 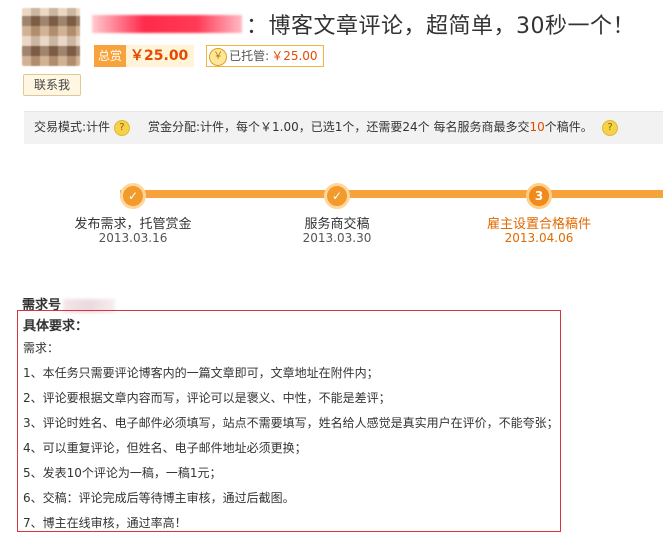 I want to click on reward-allocation-suffix: 个稿件。, so click(x=568, y=127).